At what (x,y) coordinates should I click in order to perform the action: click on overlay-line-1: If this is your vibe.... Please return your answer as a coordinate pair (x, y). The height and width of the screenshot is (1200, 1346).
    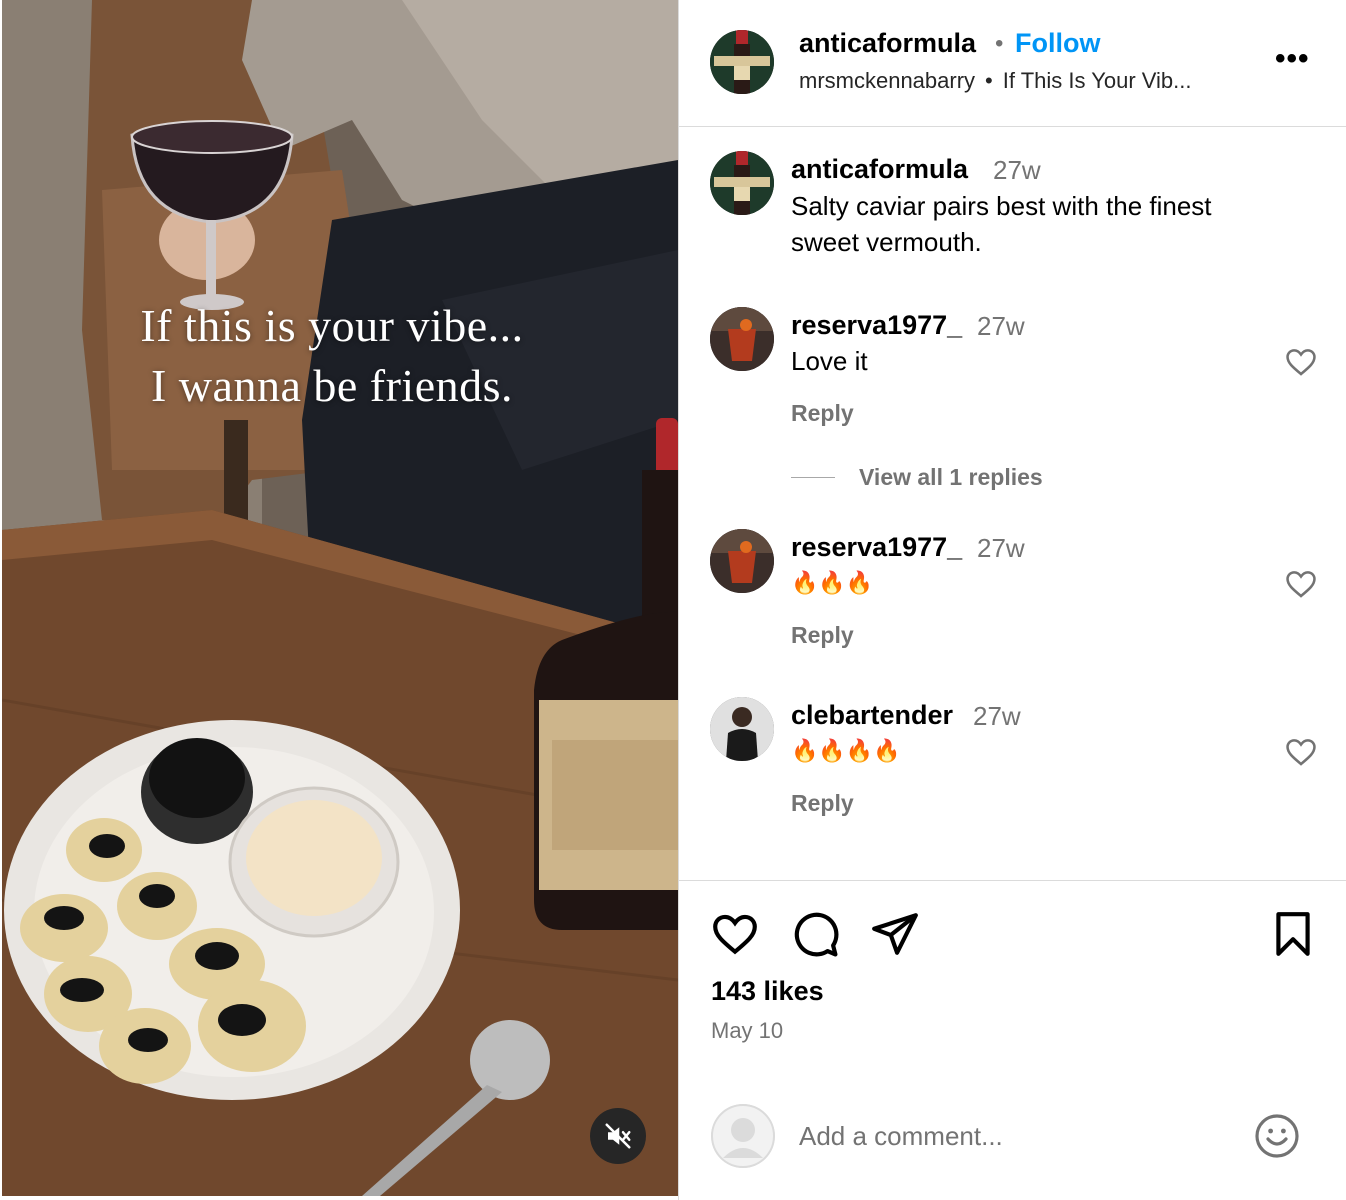
    Looking at the image, I should click on (332, 325).